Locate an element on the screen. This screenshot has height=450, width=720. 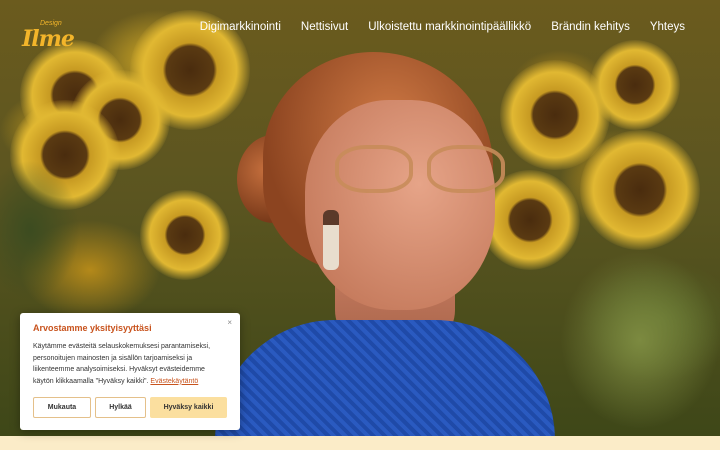
nav-digimarkkinointi: Digimarkkinointi is located at coordinates (240, 27).